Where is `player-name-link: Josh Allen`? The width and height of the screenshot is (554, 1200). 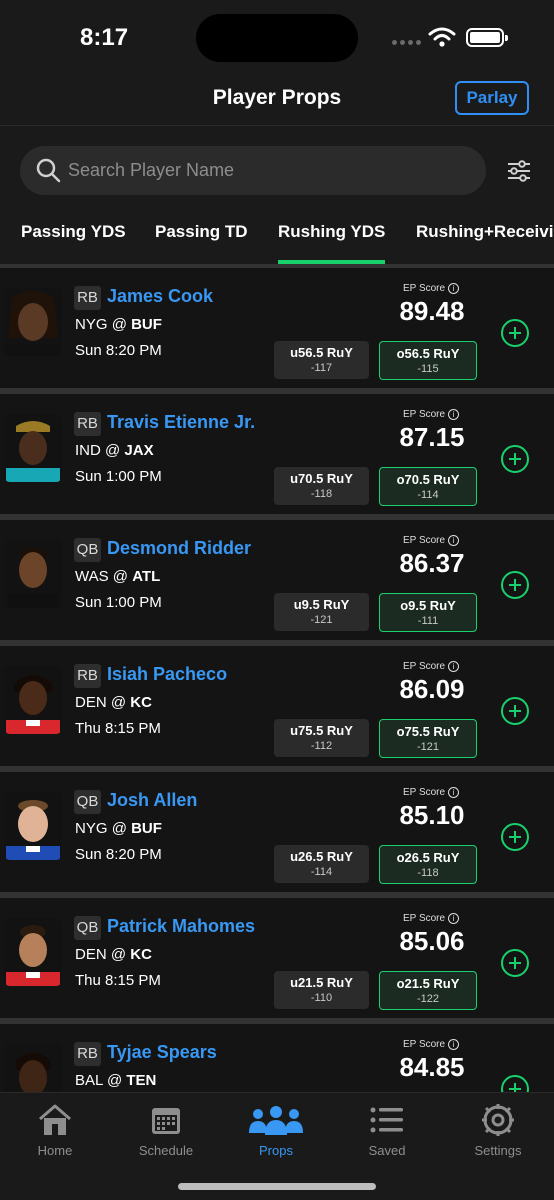 player-name-link: Josh Allen is located at coordinates (152, 800).